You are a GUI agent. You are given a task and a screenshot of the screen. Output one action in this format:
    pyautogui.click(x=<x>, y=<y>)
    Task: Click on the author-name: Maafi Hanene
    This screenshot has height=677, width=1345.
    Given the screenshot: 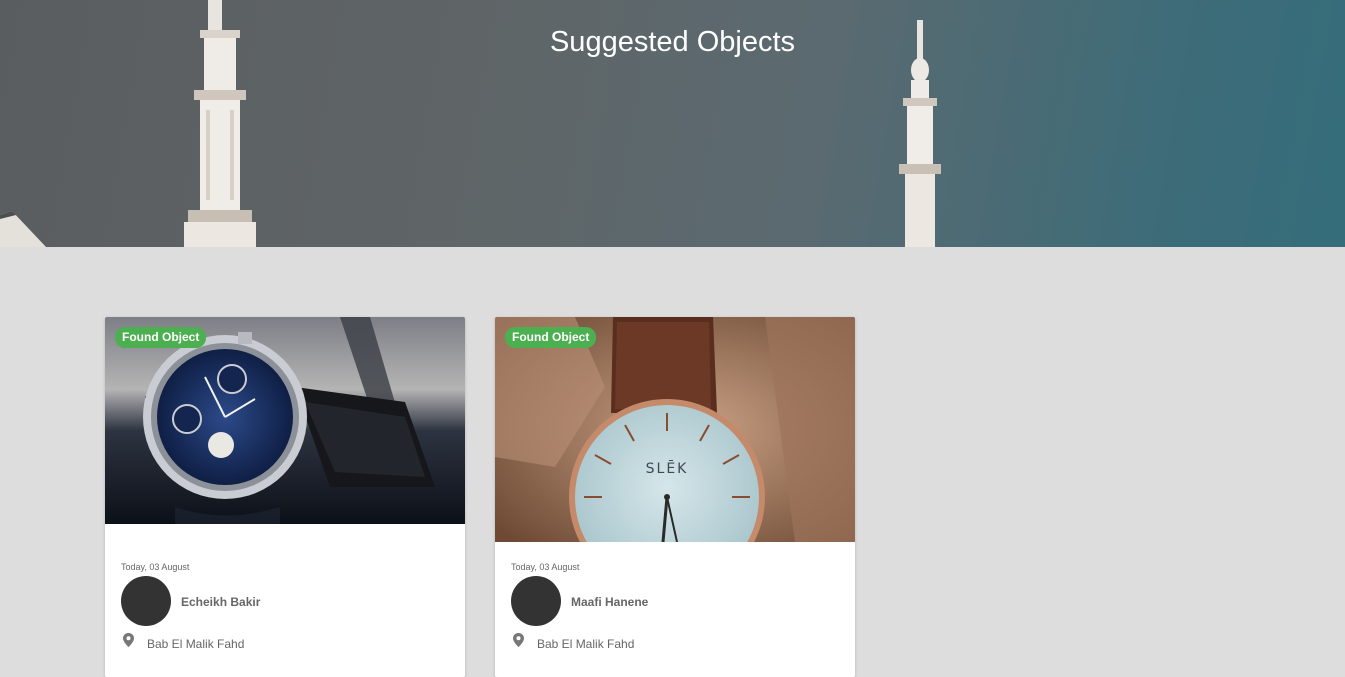 What is the action you would take?
    pyautogui.click(x=609, y=602)
    